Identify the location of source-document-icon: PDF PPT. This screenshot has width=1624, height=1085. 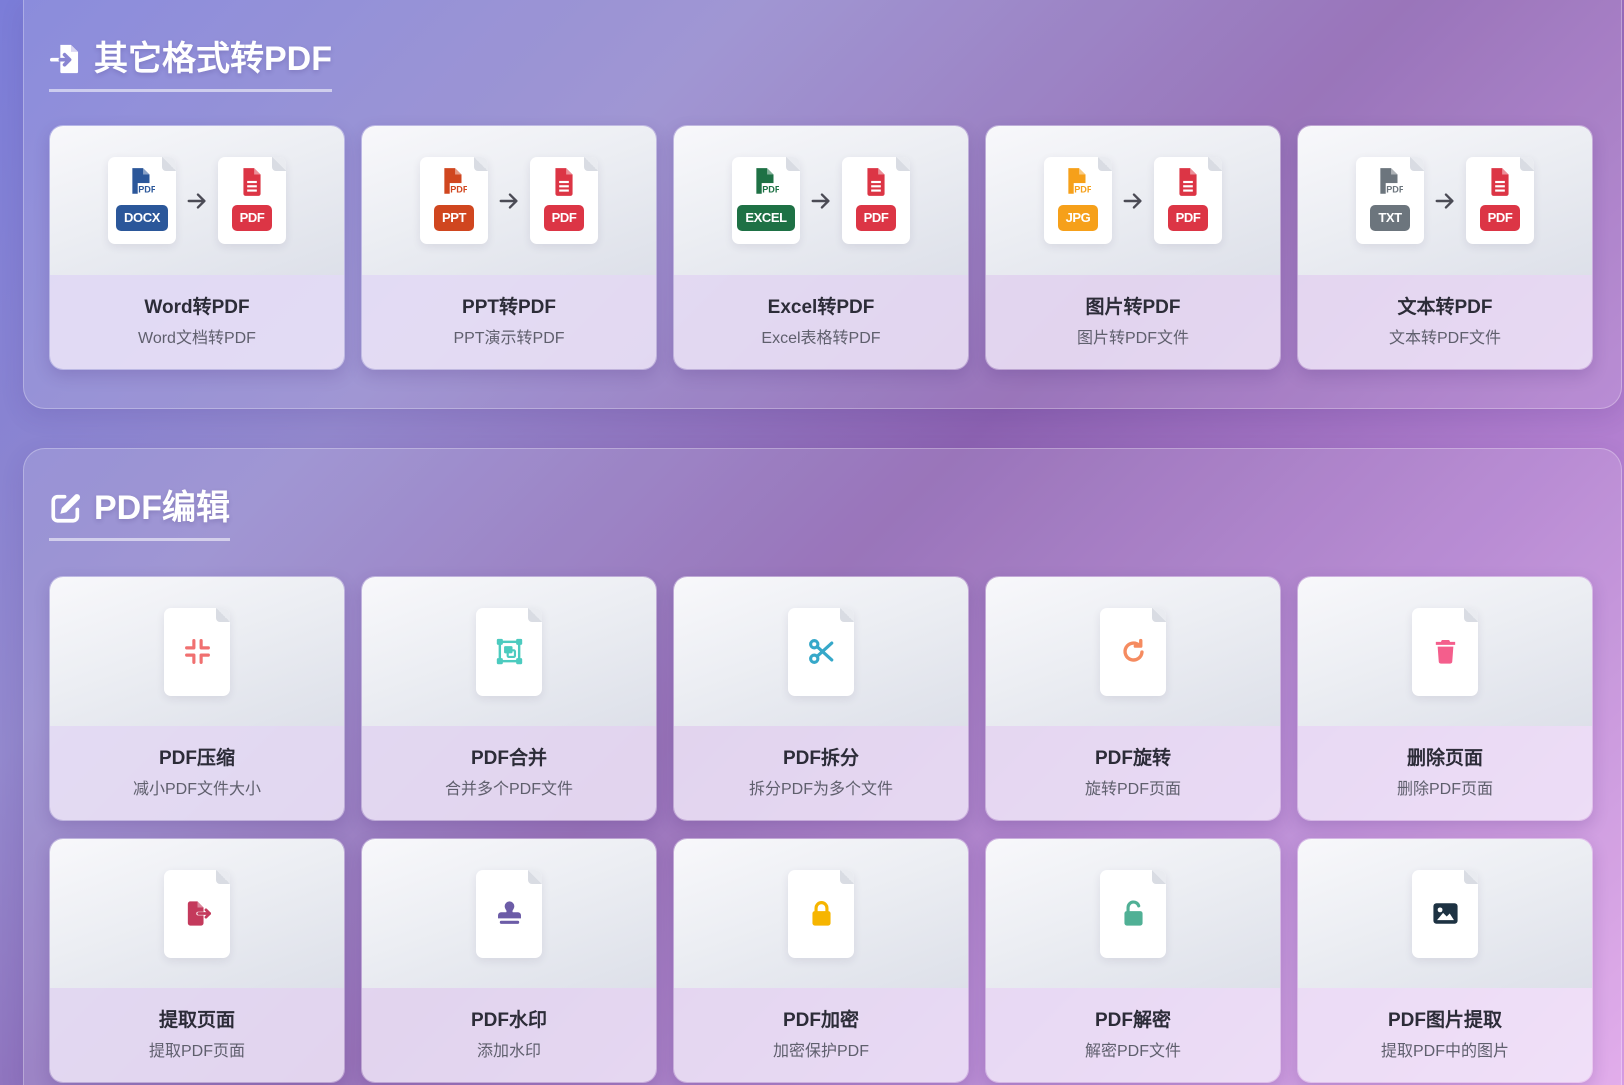
(454, 200).